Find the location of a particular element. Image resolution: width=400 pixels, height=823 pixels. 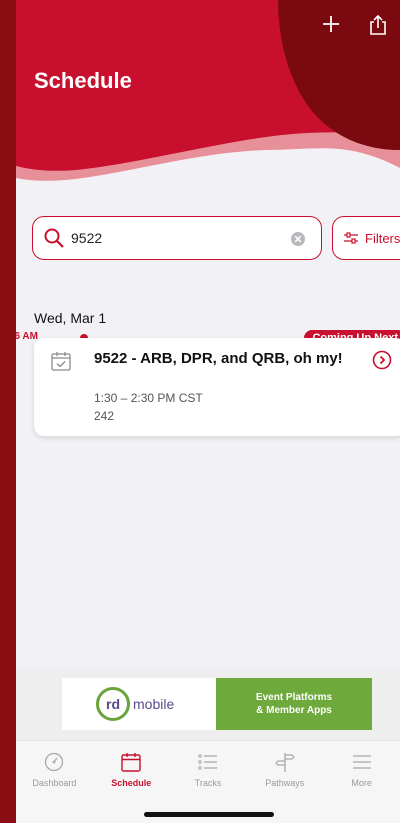

tab-label: Tracks is located at coordinates (208, 783).